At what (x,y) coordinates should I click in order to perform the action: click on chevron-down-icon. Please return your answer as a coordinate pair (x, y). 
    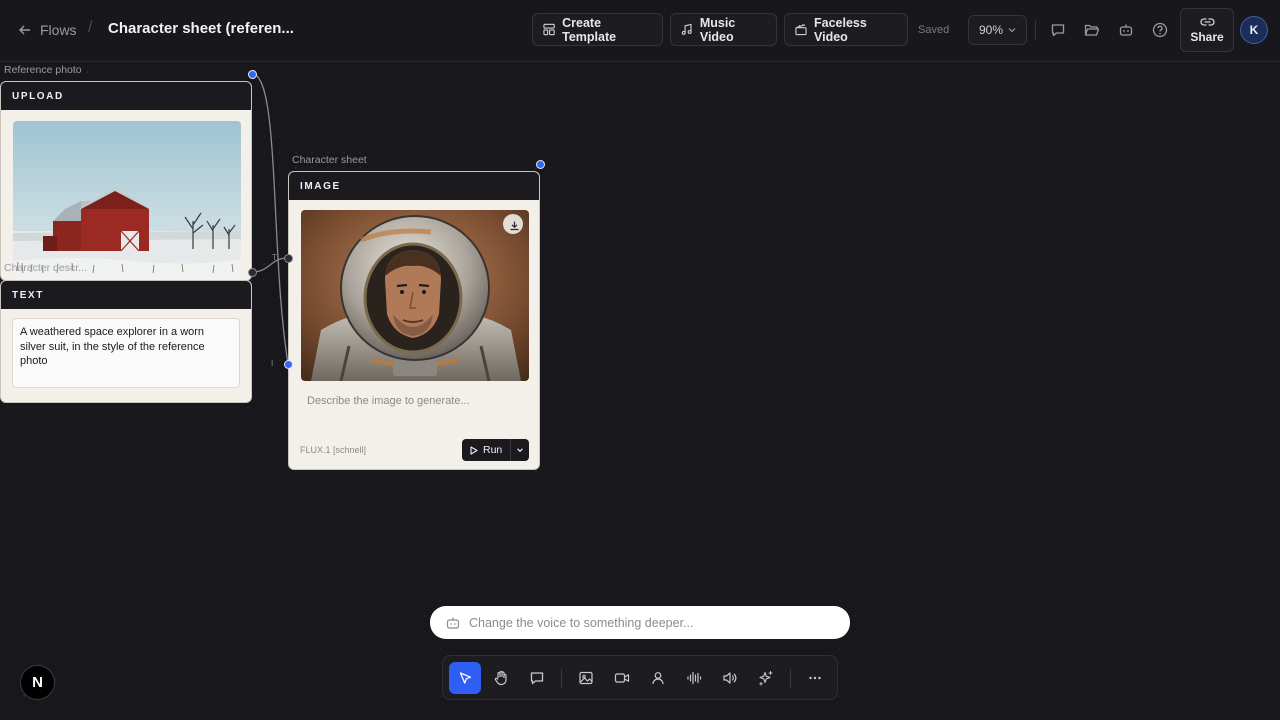
    Looking at the image, I should click on (520, 450).